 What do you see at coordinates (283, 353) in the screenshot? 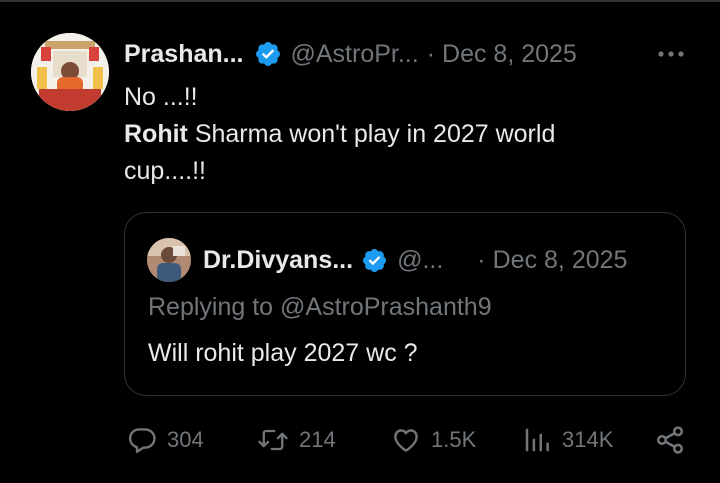
I see `quoted-tweet-text: Will rohit play 2027 wc ?` at bounding box center [283, 353].